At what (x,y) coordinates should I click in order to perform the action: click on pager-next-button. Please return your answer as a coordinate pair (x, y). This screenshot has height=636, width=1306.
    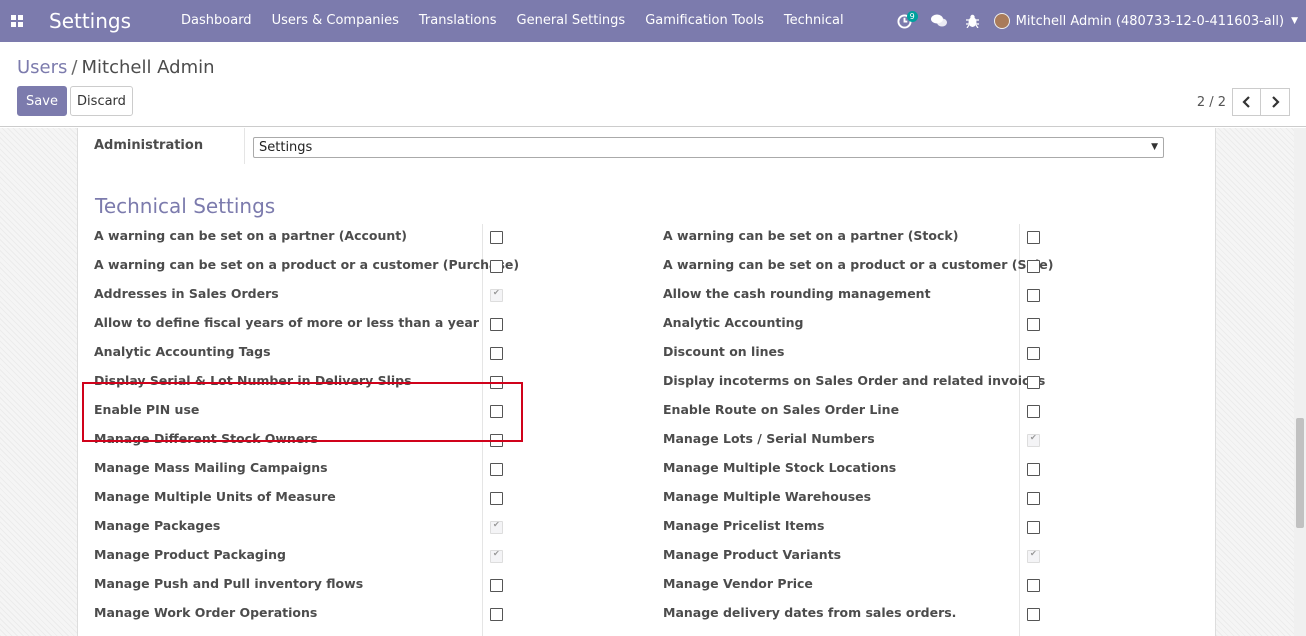
    Looking at the image, I should click on (1275, 102).